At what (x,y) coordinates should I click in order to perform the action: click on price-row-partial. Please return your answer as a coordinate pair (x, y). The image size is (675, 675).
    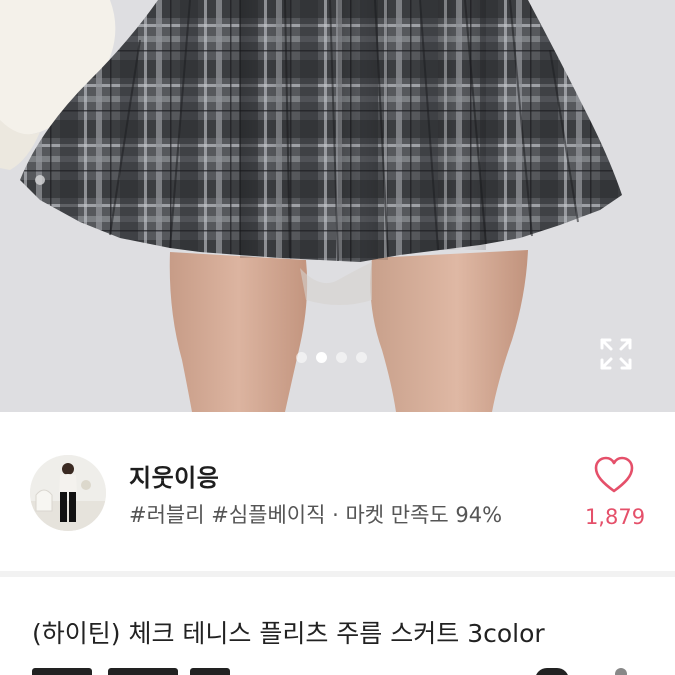
    Looking at the image, I should click on (350, 669).